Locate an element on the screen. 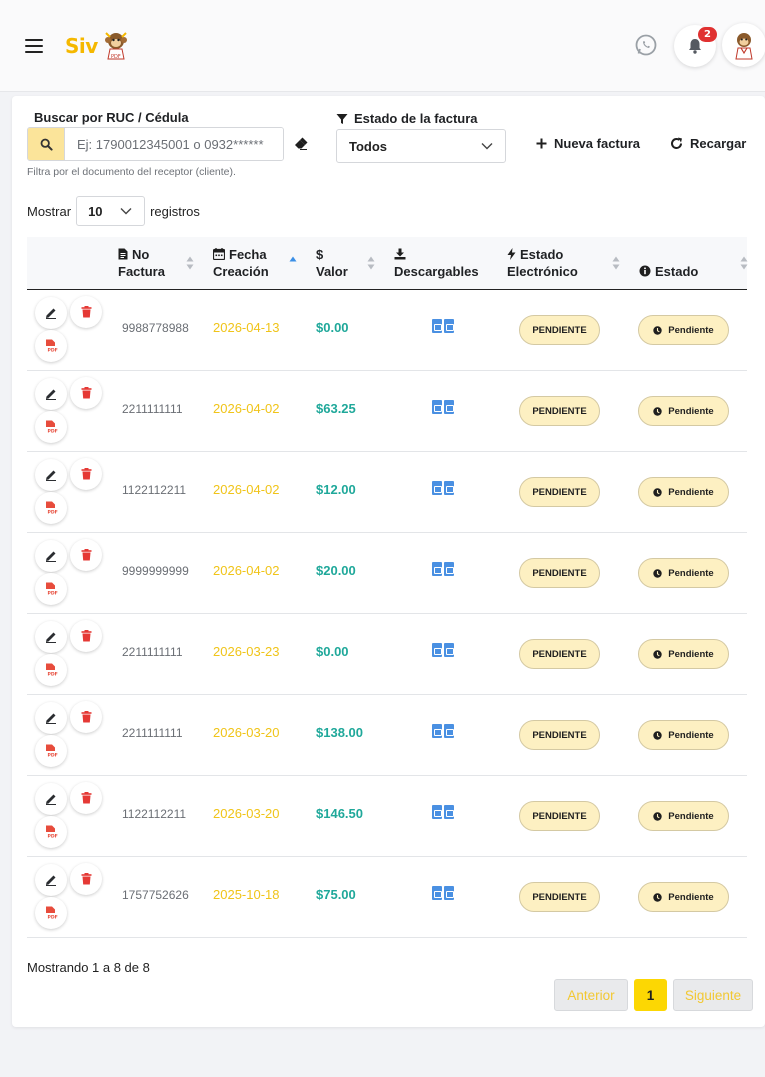 This screenshot has width=765, height=1077. reload-button: Recargar is located at coordinates (708, 143).